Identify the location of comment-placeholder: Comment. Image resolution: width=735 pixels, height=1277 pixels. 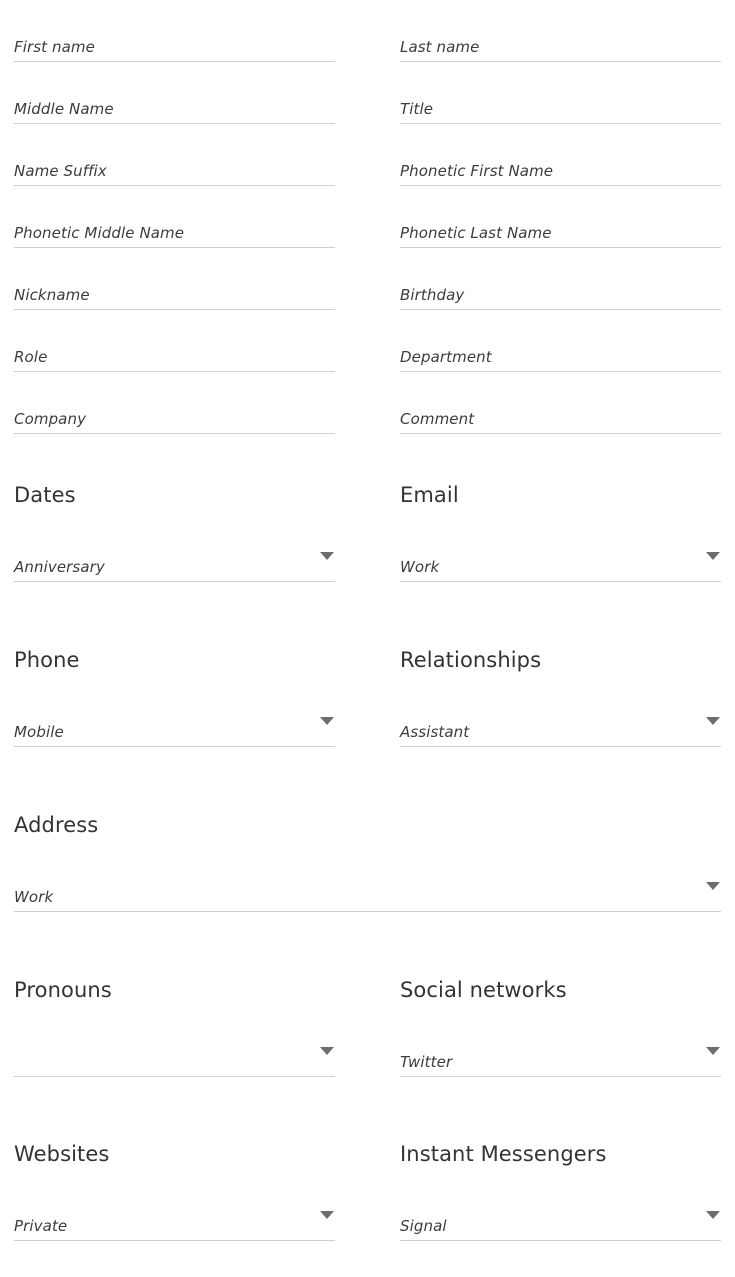
(437, 419).